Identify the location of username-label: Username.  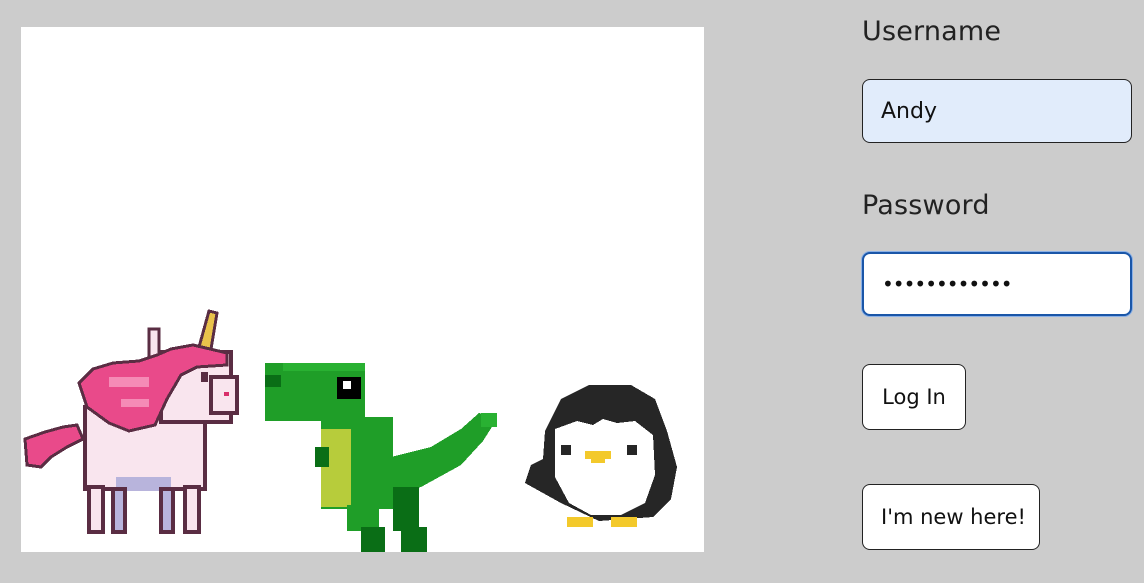
(932, 31).